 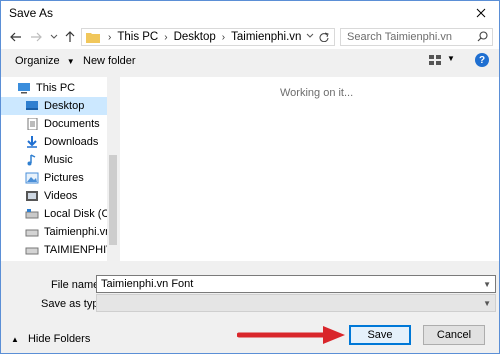 I want to click on search-icon, so click(x=482, y=36).